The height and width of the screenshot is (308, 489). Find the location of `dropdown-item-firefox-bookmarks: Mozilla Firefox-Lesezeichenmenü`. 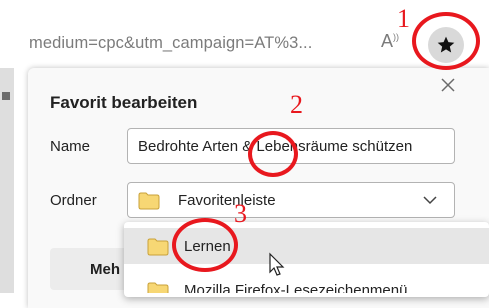

dropdown-item-firefox-bookmarks: Mozilla Firefox-Lesezeichenmenü is located at coordinates (306, 282).